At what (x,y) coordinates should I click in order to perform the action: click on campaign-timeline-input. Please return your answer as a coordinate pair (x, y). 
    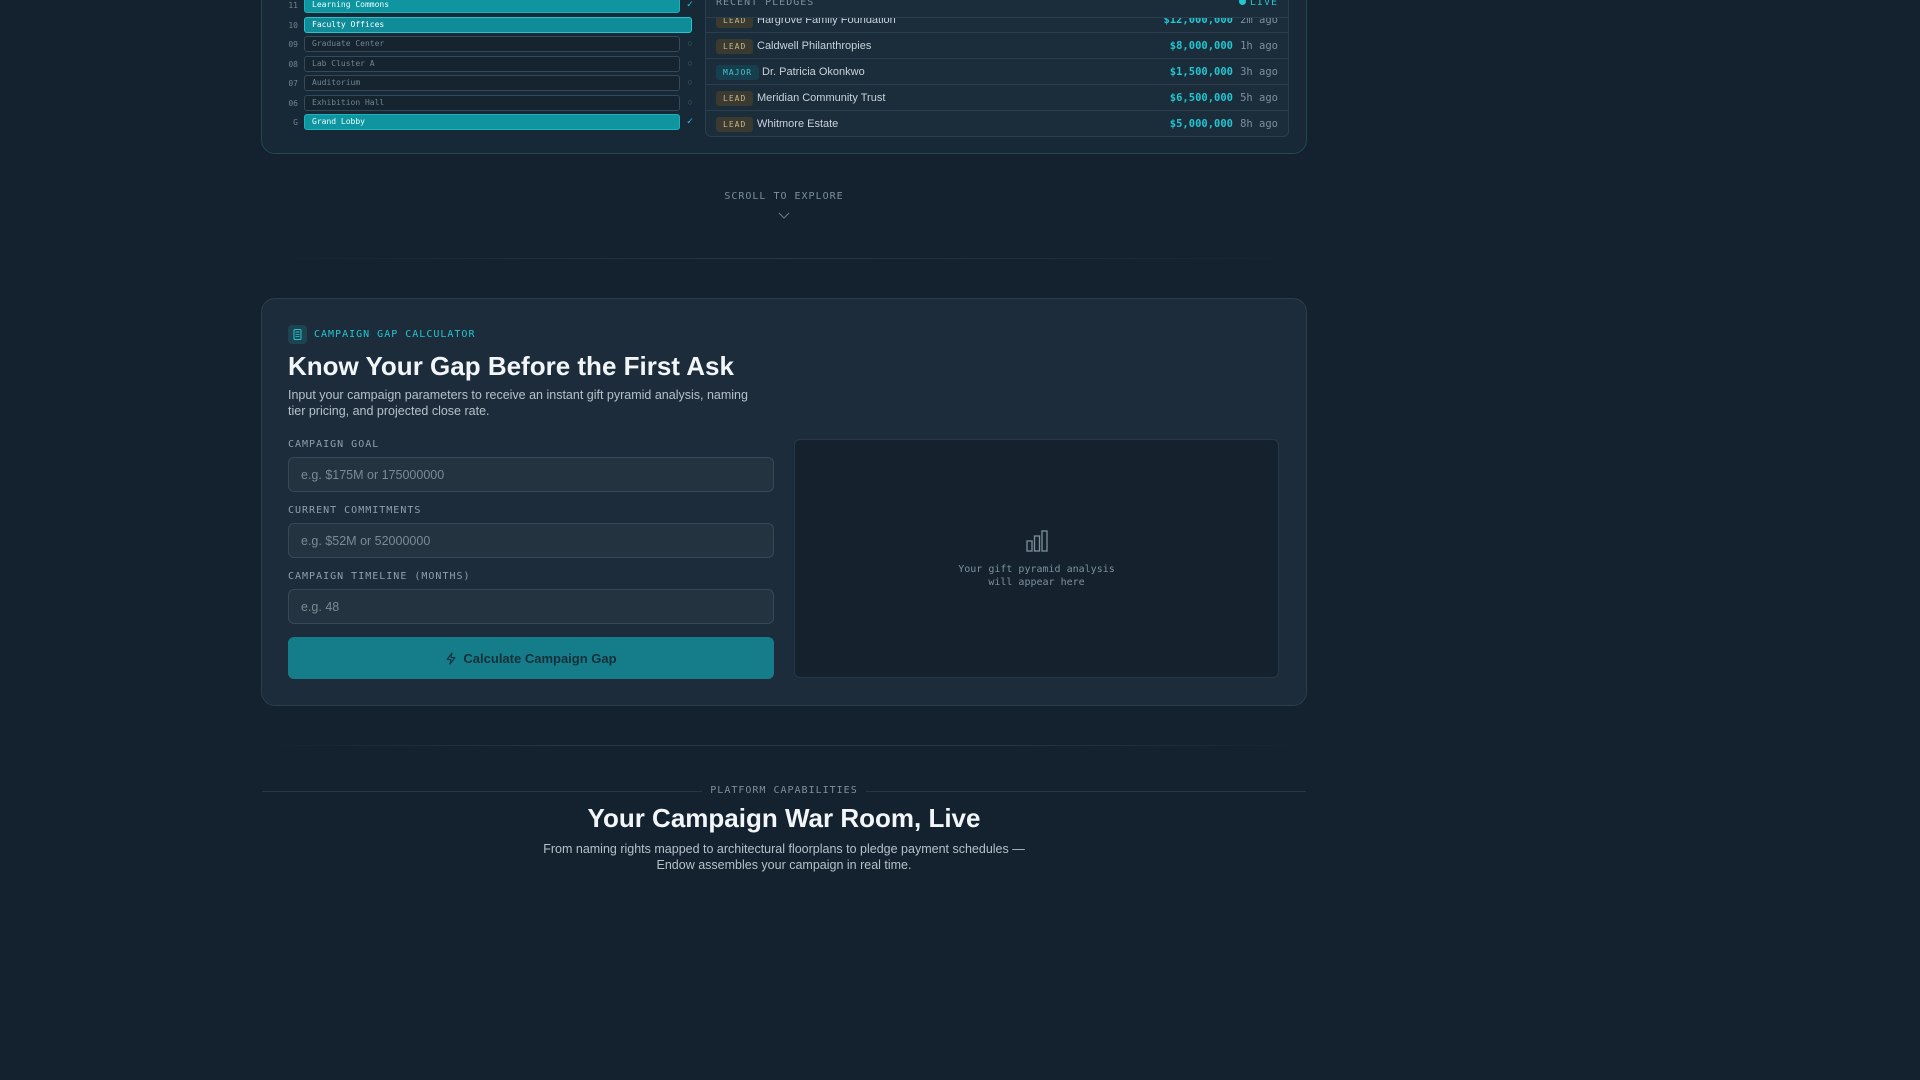
    Looking at the image, I should click on (531, 606).